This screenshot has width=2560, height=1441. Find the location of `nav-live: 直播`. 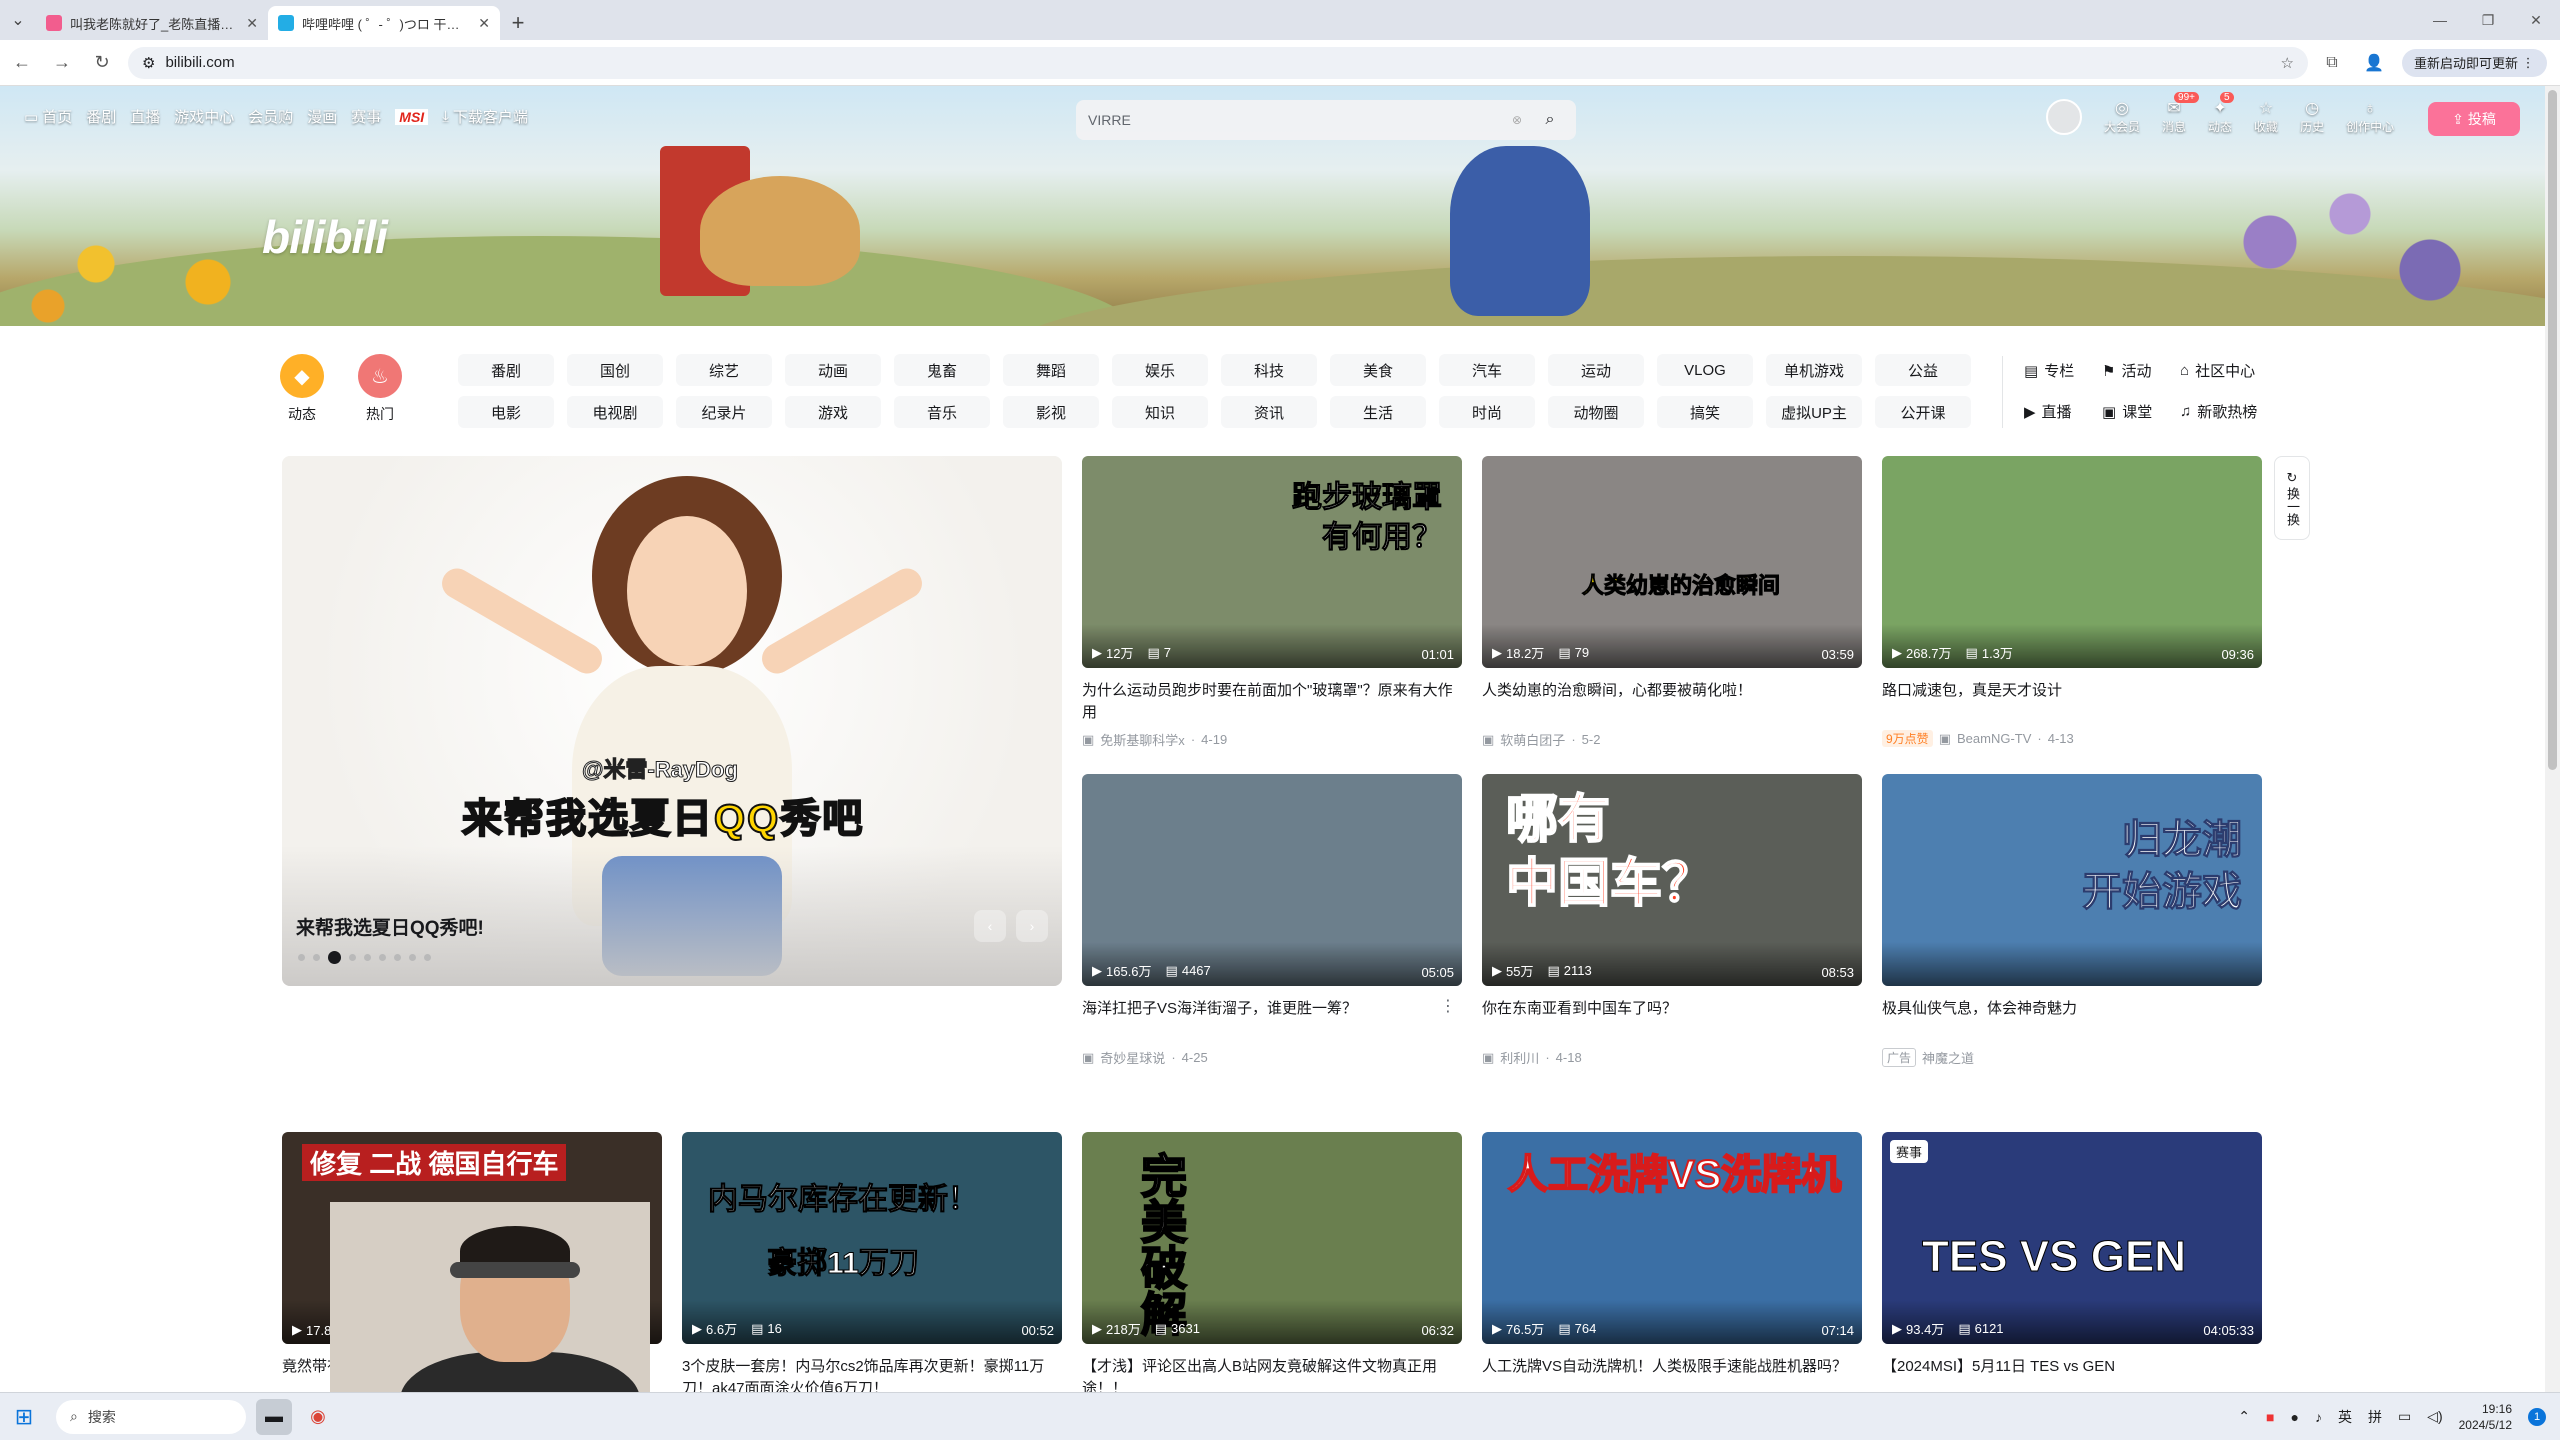

nav-live: 直播 is located at coordinates (145, 116).